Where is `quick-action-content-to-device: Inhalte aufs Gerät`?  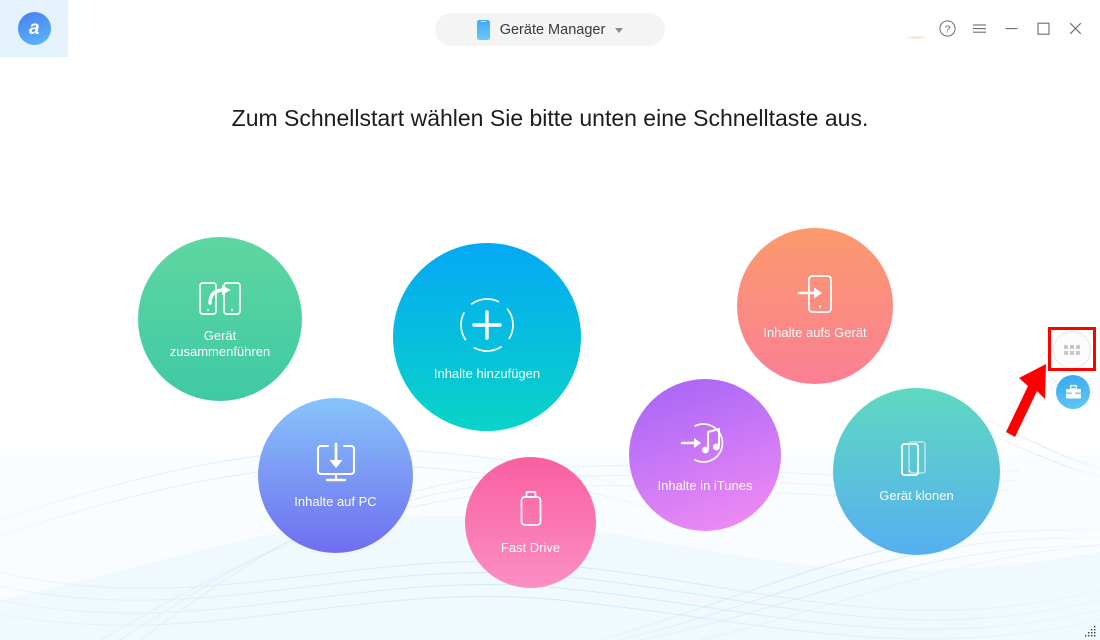 quick-action-content-to-device: Inhalte aufs Gerät is located at coordinates (815, 306).